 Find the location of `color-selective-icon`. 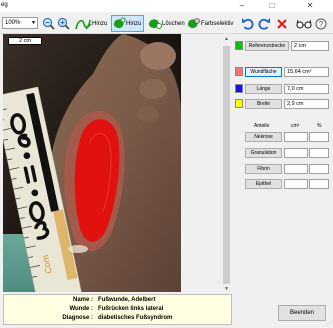

color-selective-icon is located at coordinates (194, 23).